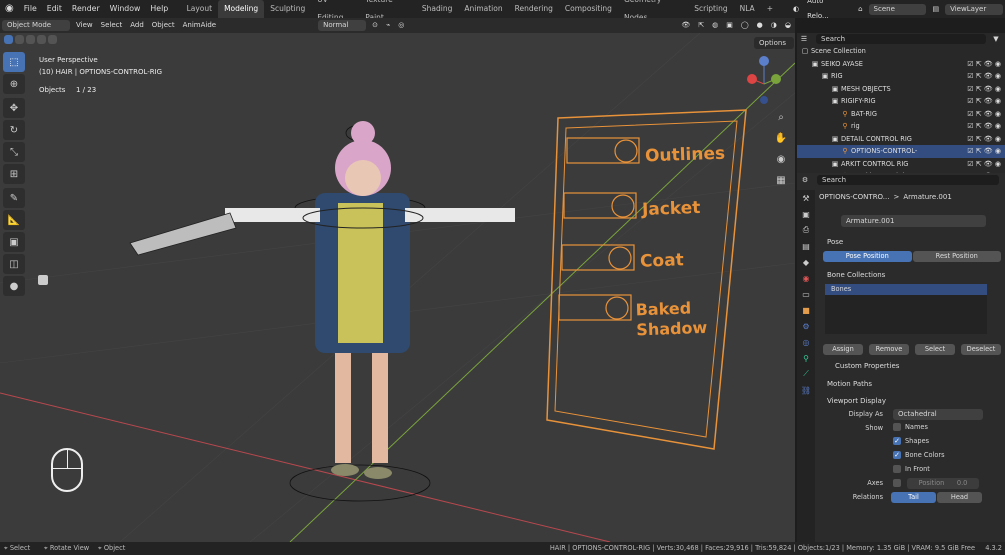 The image size is (1005, 555). What do you see at coordinates (19, 39) in the screenshot?
I see `select-extend-icon` at bounding box center [19, 39].